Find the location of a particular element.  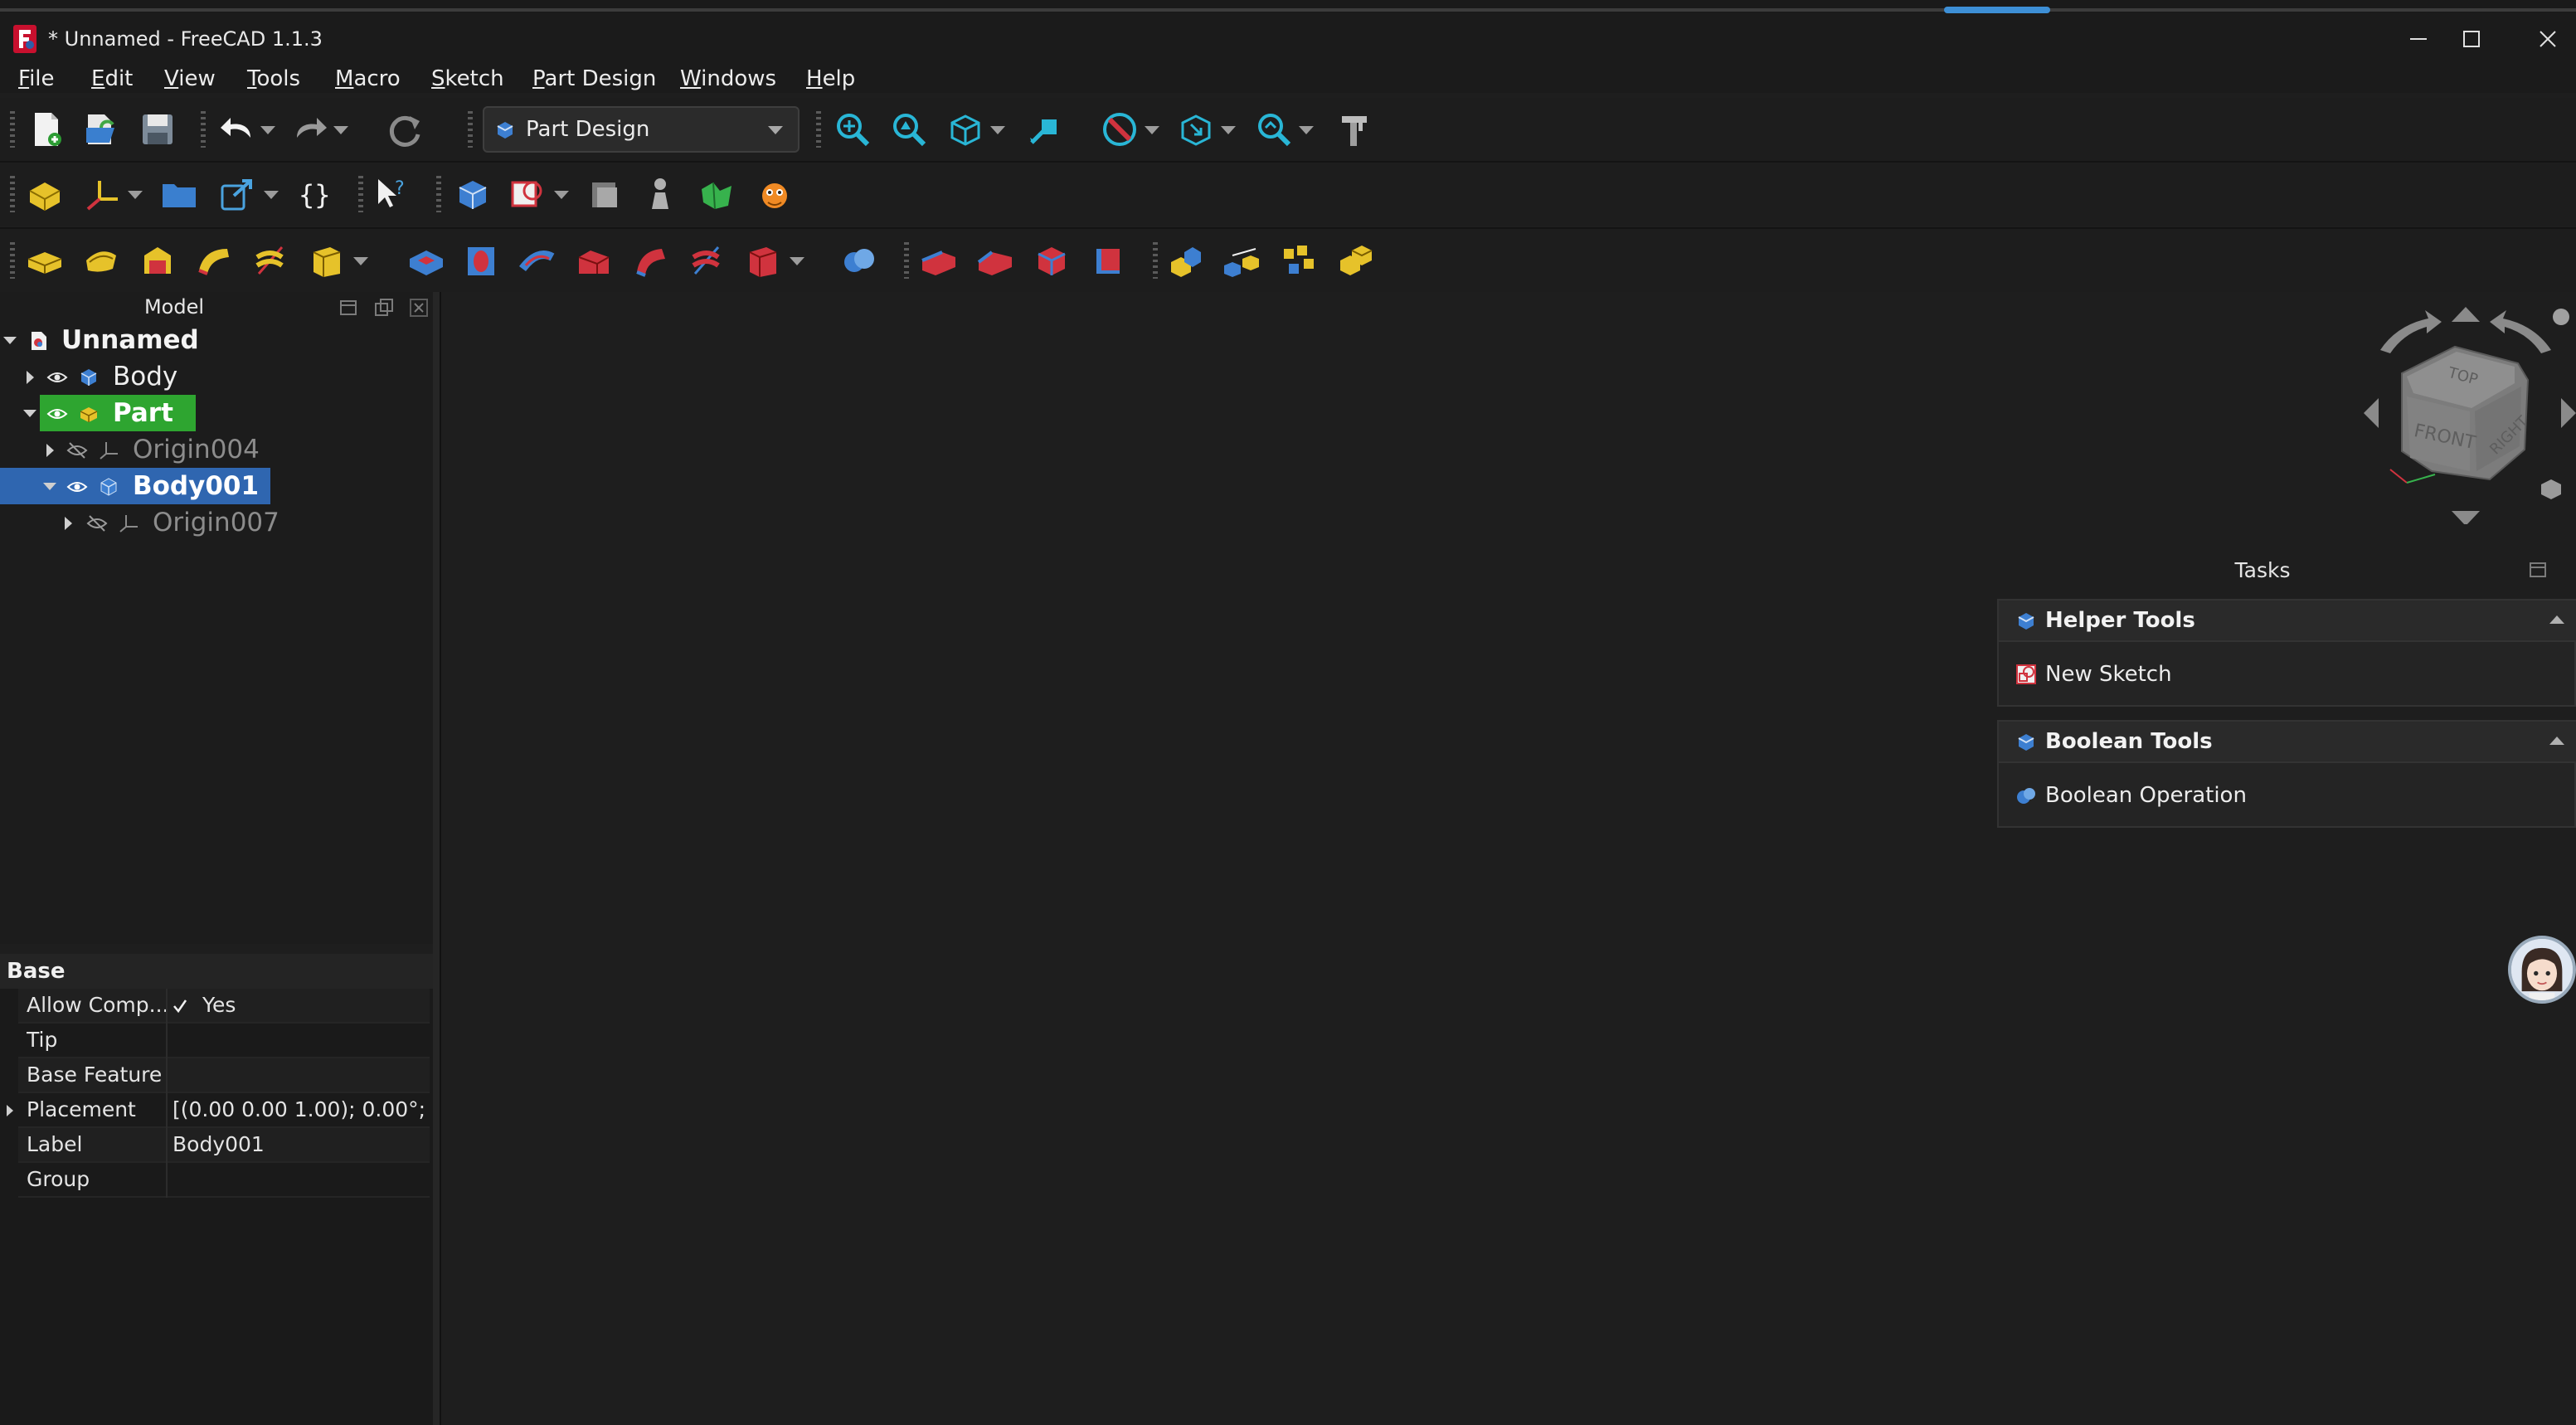

menu-view: View is located at coordinates (190, 79).